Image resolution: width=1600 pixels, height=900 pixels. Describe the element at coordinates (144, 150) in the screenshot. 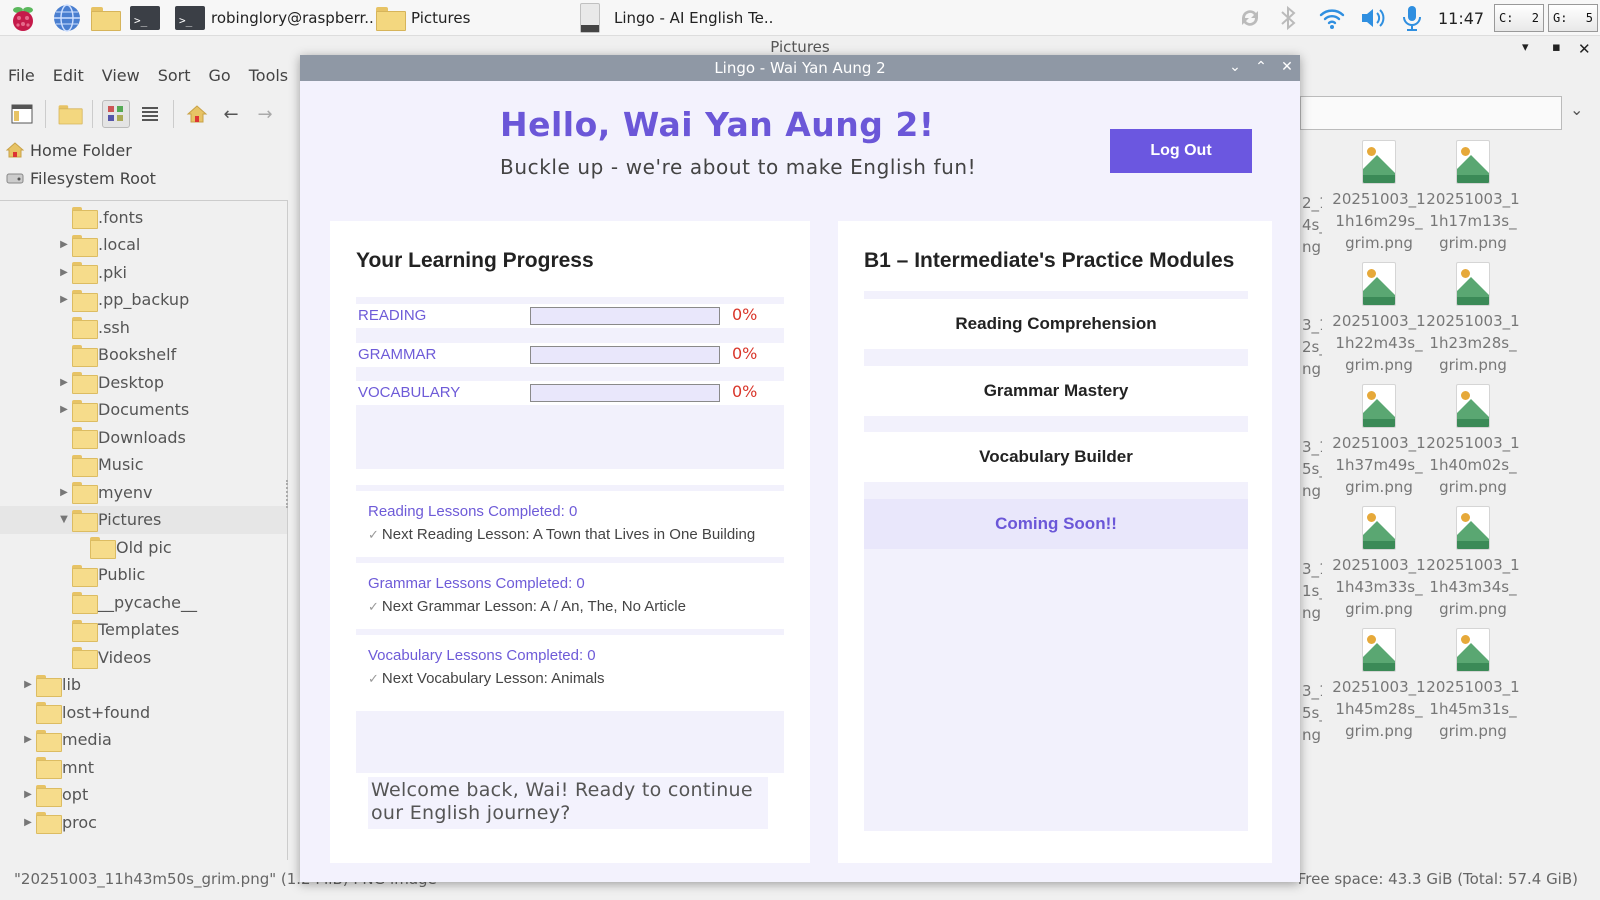

I see `place-home-folder: Home Folder` at that location.